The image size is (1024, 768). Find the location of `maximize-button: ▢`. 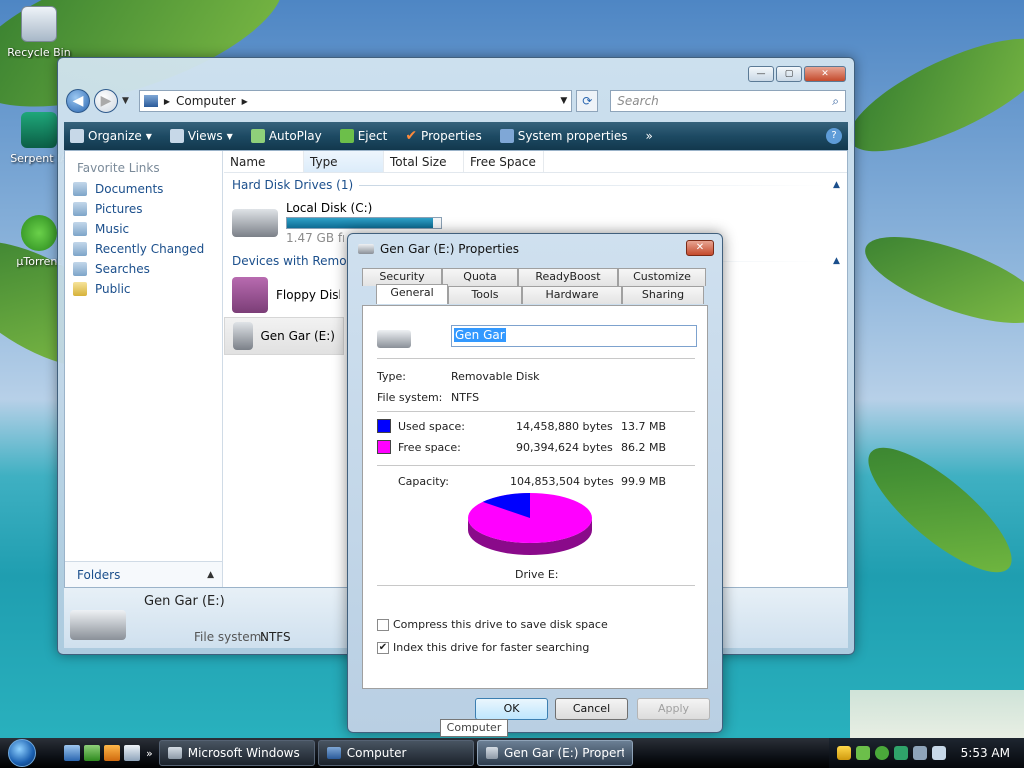

maximize-button: ▢ is located at coordinates (789, 74).